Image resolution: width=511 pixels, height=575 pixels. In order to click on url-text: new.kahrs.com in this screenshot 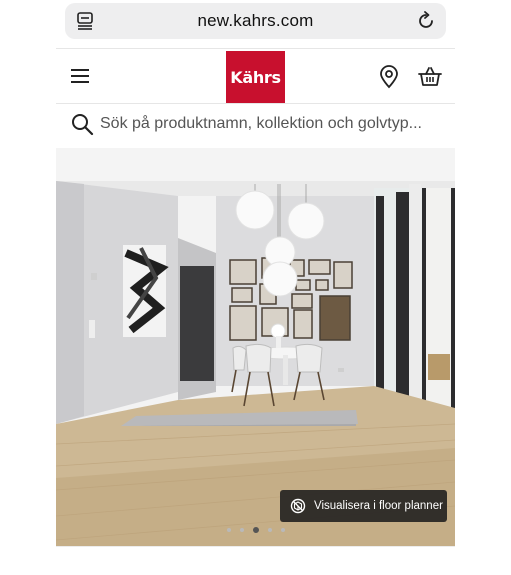, I will do `click(255, 21)`.